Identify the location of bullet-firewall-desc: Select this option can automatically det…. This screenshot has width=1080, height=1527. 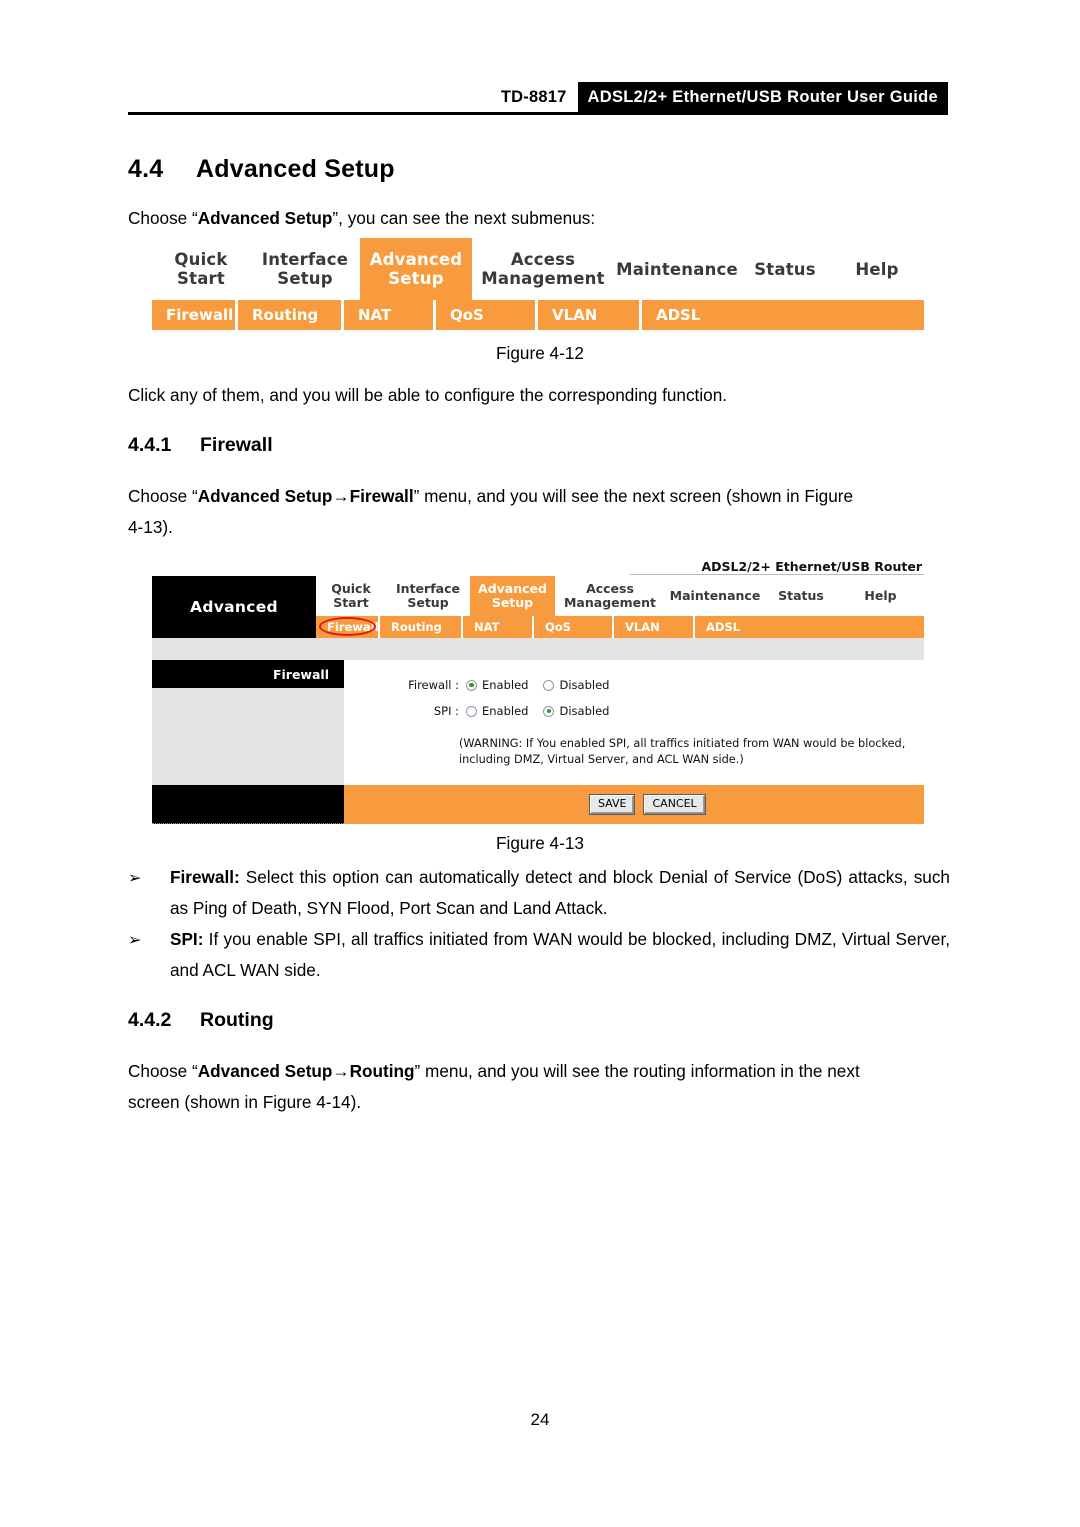
(560, 892).